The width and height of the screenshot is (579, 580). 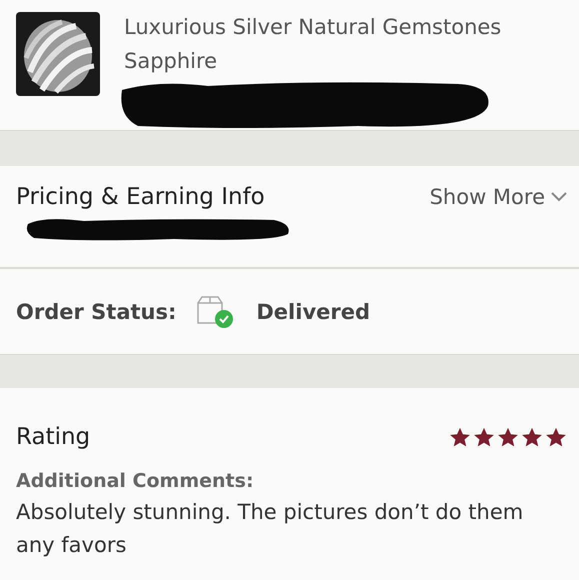 I want to click on comments-label: Additional Comments:, so click(x=135, y=481).